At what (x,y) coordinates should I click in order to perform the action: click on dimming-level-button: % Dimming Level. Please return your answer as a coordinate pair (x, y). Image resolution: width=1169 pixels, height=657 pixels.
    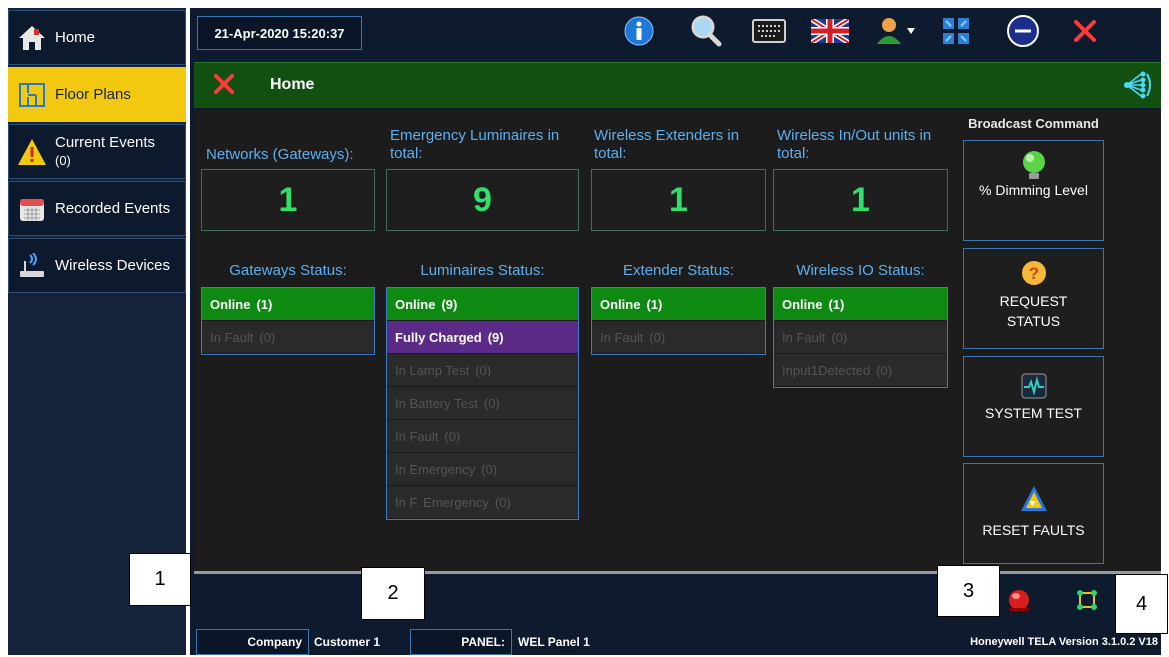
    Looking at the image, I should click on (1033, 190).